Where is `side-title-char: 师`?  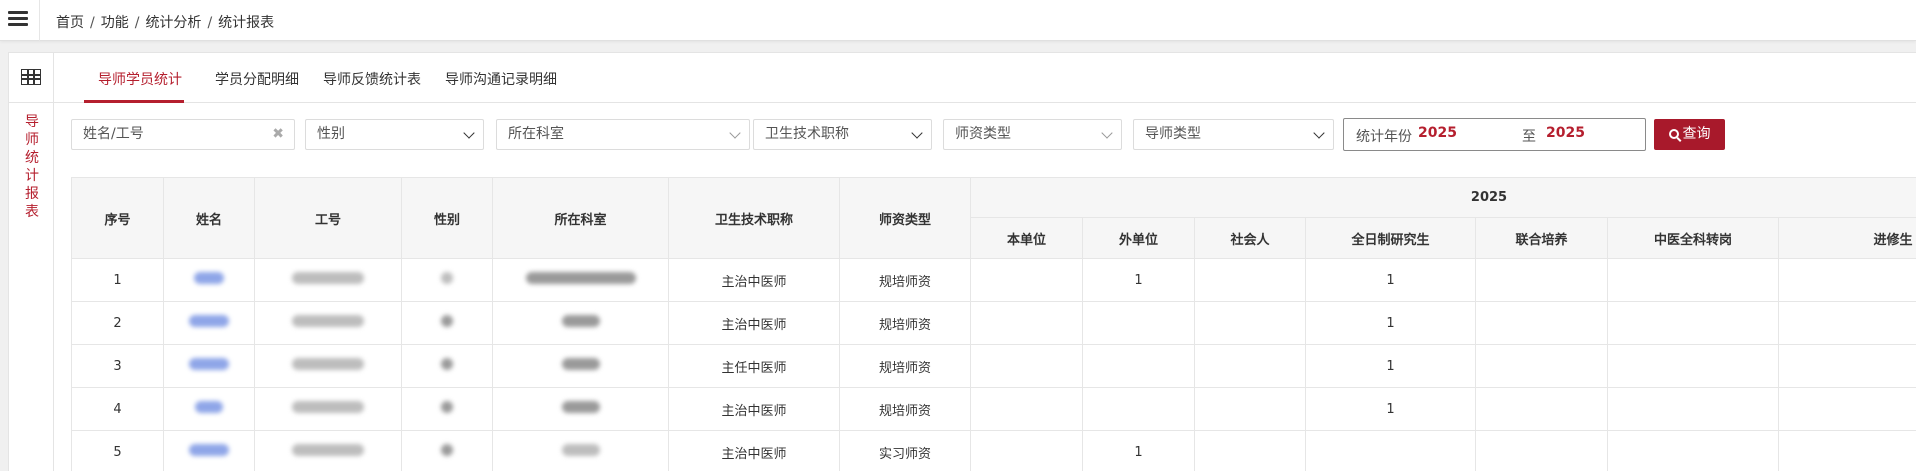 side-title-char: 师 is located at coordinates (32, 140).